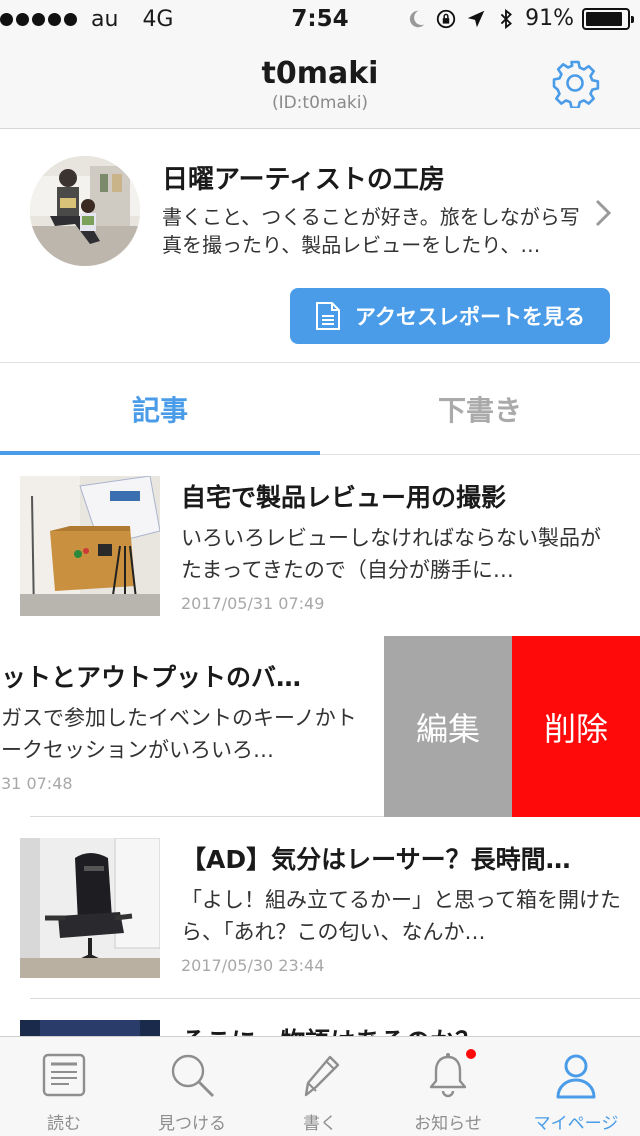 The width and height of the screenshot is (640, 1136). Describe the element at coordinates (320, 1018) in the screenshot. I see `list-item: そこに、物語はあるのか？` at that location.